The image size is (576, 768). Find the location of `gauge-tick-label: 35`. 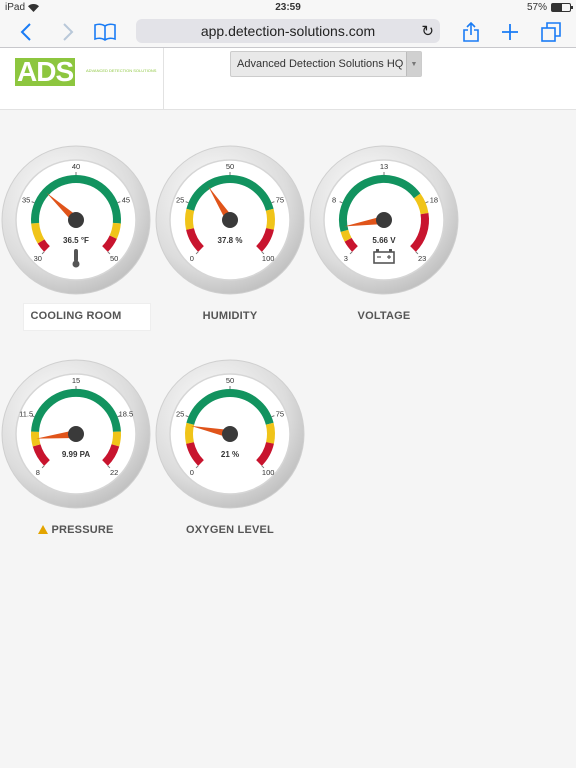

gauge-tick-label: 35 is located at coordinates (26, 199).